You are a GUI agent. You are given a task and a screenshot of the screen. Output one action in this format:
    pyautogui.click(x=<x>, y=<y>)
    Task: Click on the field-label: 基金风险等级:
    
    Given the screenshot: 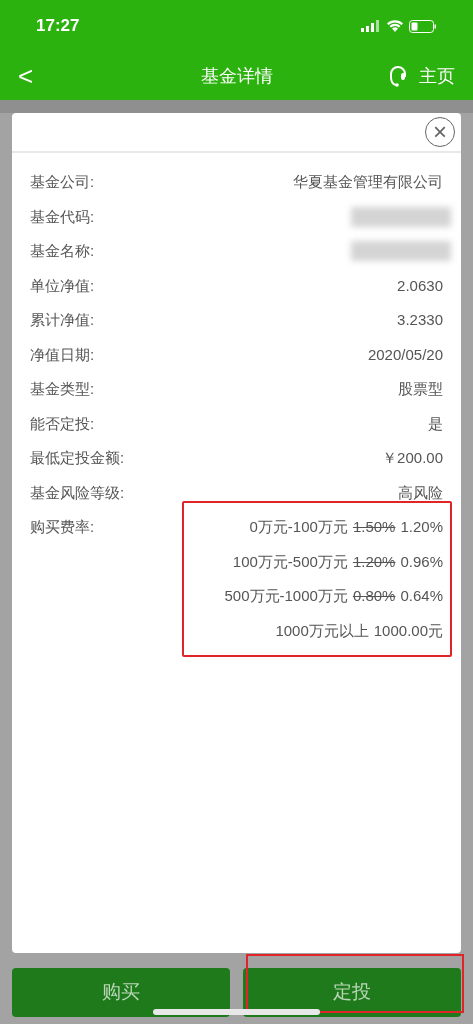 What is the action you would take?
    pyautogui.click(x=77, y=492)
    